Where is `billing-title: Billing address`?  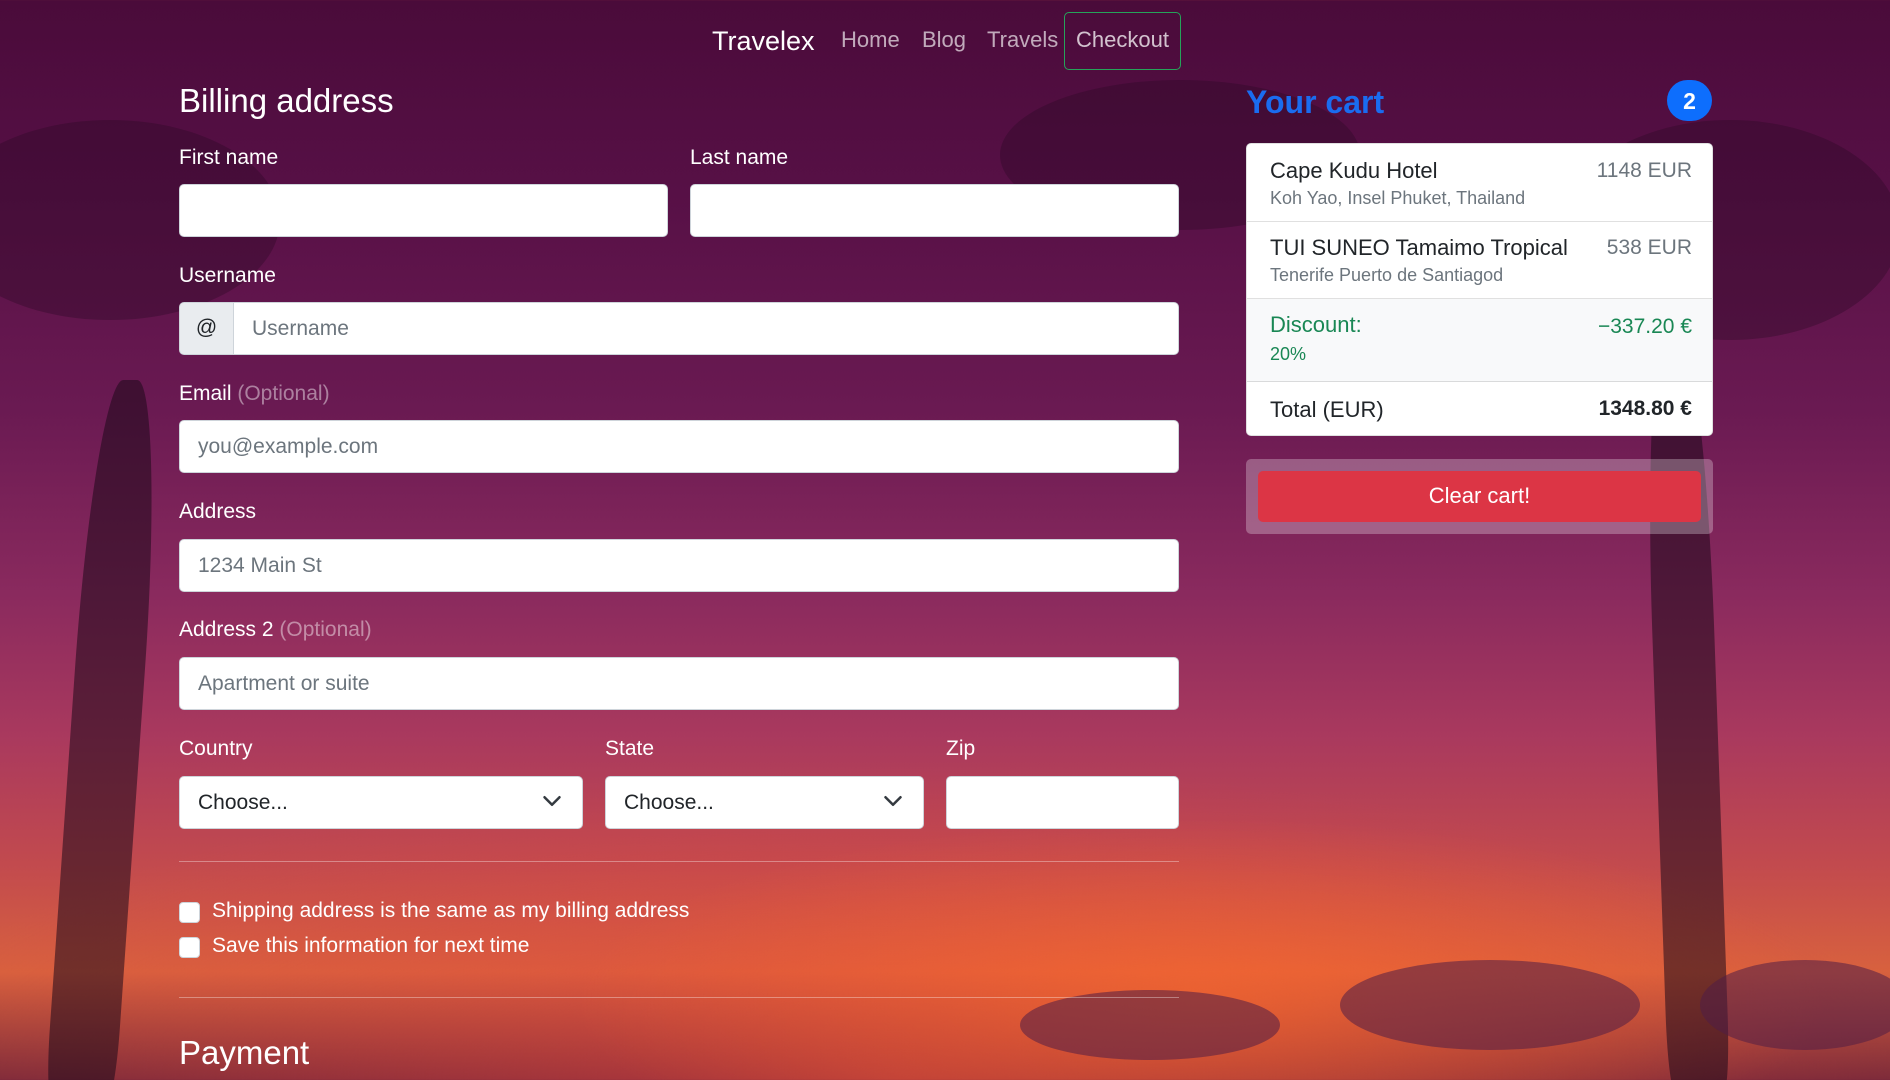
billing-title: Billing address is located at coordinates (286, 100).